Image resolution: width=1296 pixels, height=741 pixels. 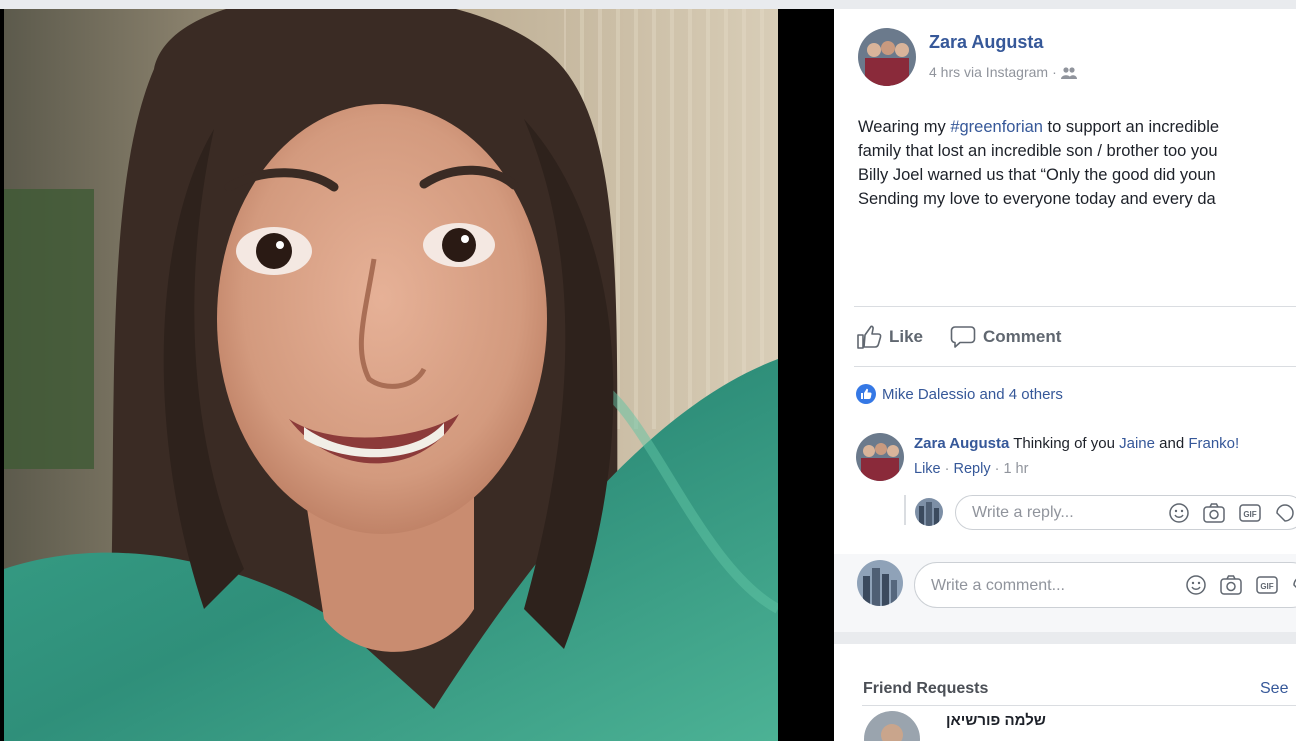 What do you see at coordinates (905, 510) in the screenshot?
I see `reply-thread-line` at bounding box center [905, 510].